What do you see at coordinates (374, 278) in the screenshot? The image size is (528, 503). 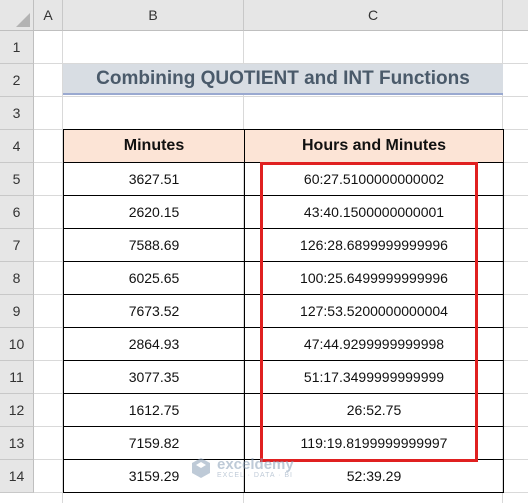 I see `hours-minutes-cell: 100:25.6499999999996` at bounding box center [374, 278].